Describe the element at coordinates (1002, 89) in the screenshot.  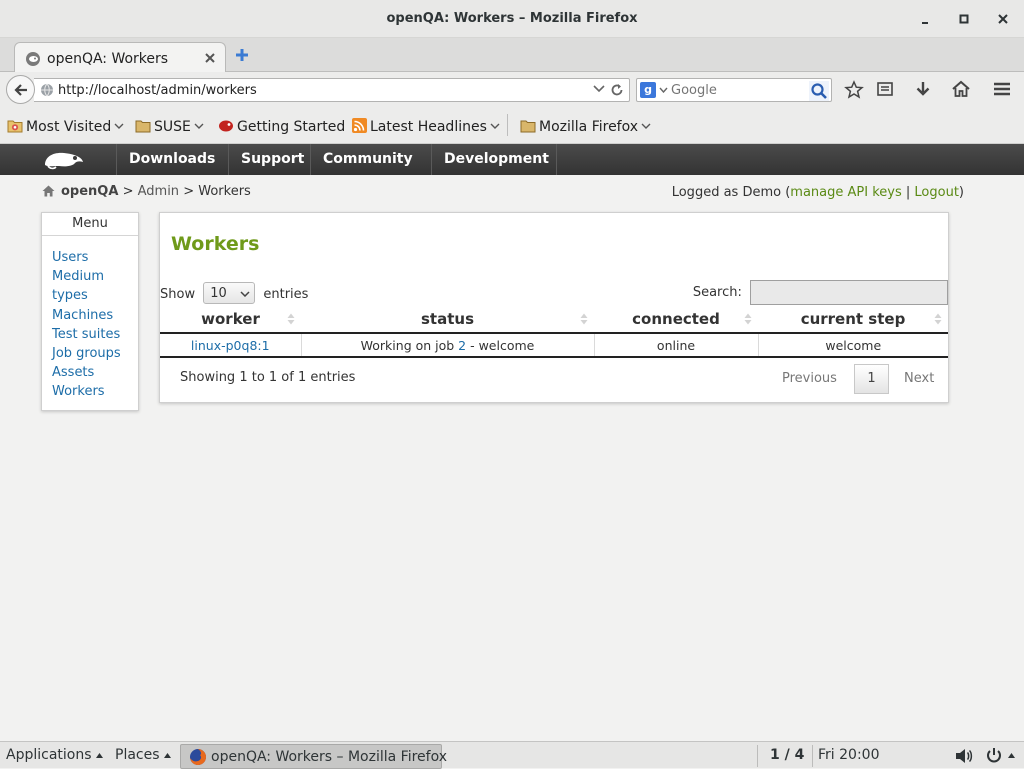
I see `hamburger-menu-icon` at that location.